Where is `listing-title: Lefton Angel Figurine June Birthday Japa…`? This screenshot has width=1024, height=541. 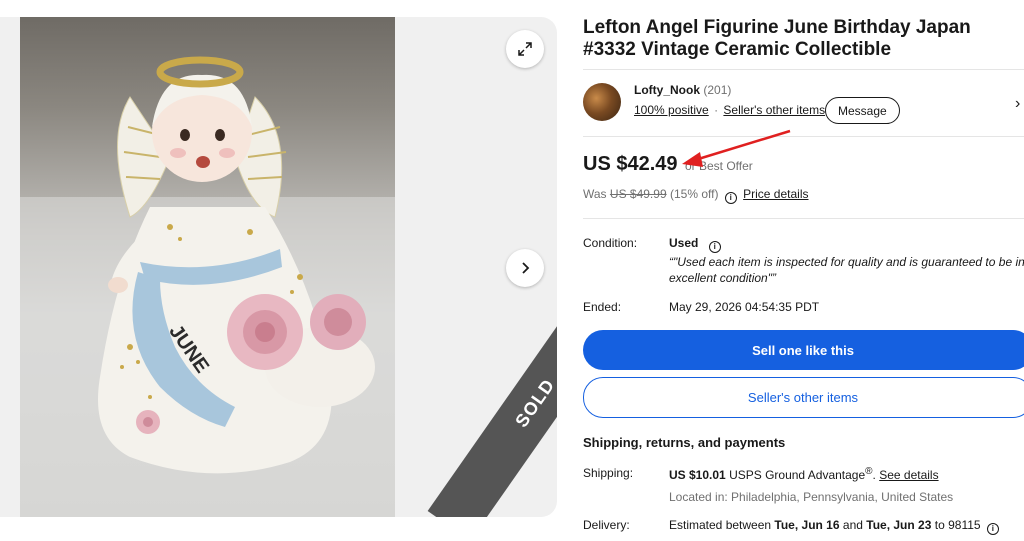
listing-title: Lefton Angel Figurine June Birthday Japa… is located at coordinates (777, 38).